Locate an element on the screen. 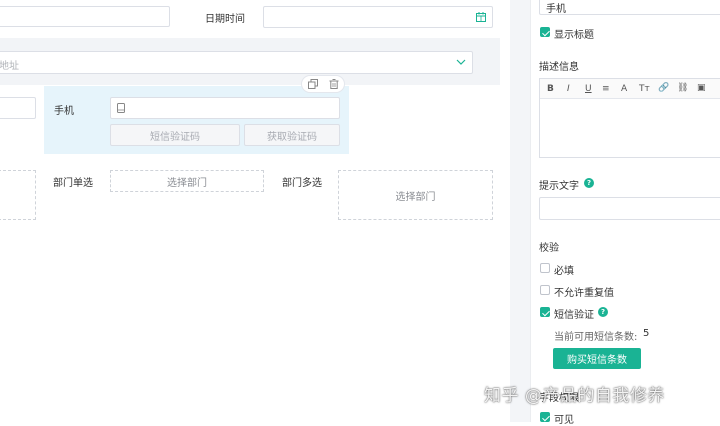 This screenshot has width=720, height=426. phone-icon is located at coordinates (121, 108).